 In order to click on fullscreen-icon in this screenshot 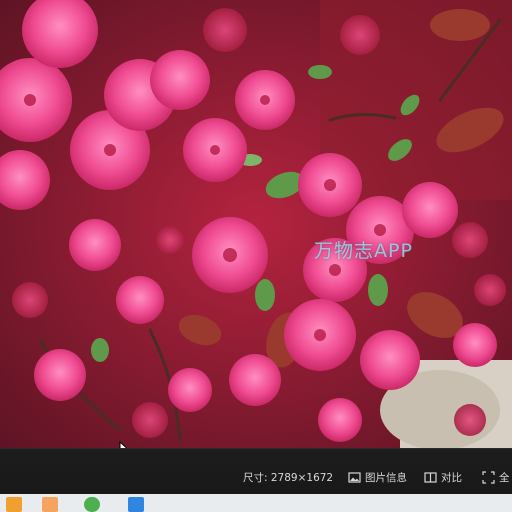, I will do `click(488, 477)`.